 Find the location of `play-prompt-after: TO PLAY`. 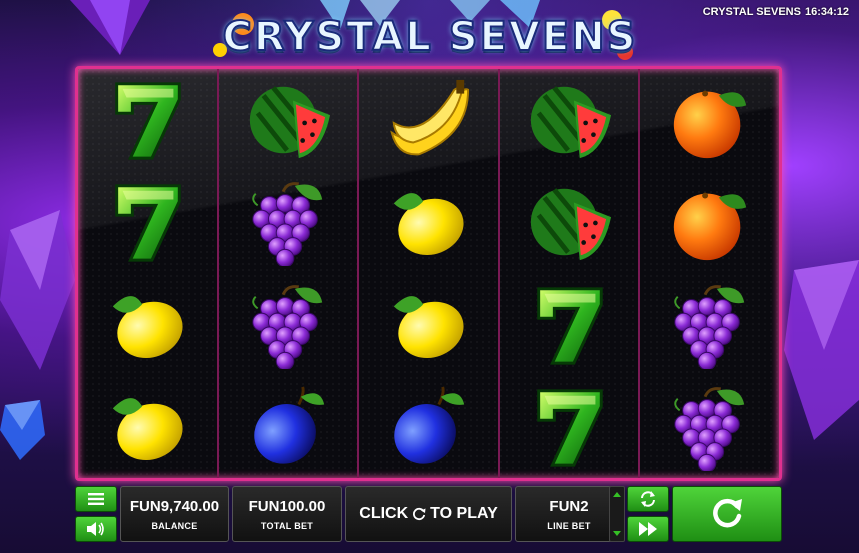

play-prompt-after: TO PLAY is located at coordinates (464, 513).